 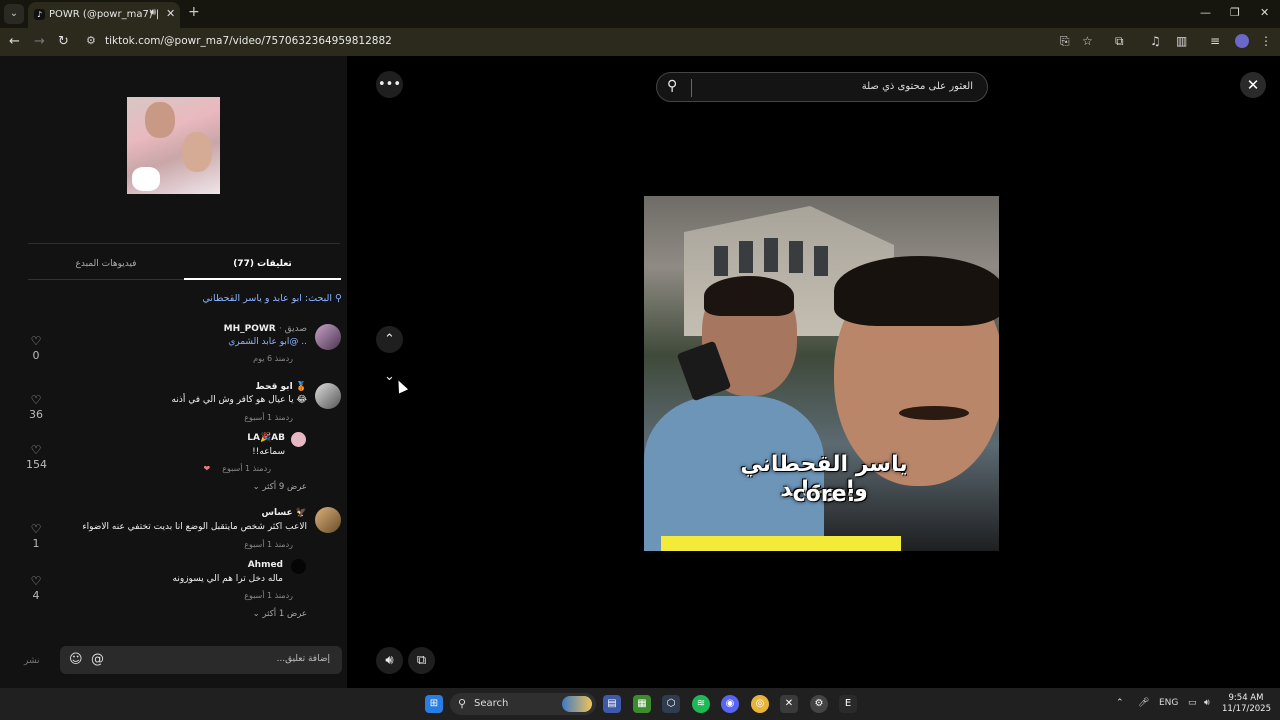 What do you see at coordinates (523, 704) in the screenshot?
I see `taskbar-search: ⚲ Search` at bounding box center [523, 704].